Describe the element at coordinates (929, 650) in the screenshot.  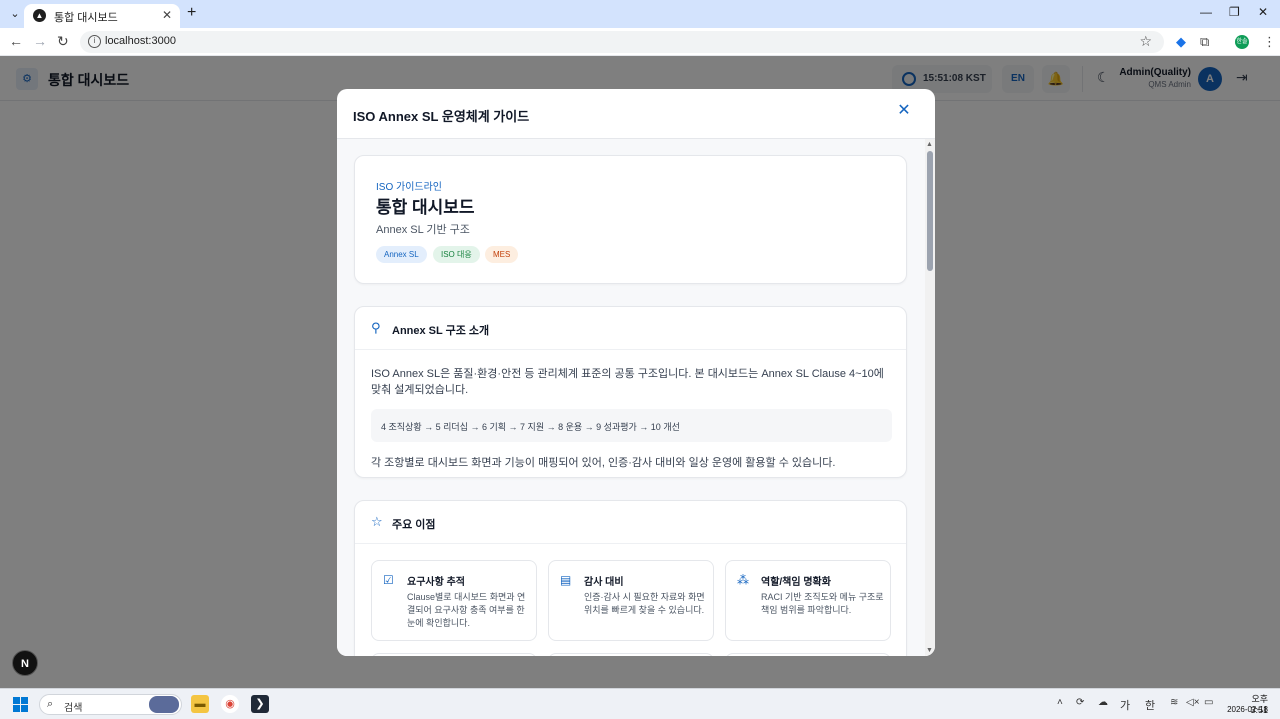
I see `scroll-down-arrow-icon: ▼` at that location.